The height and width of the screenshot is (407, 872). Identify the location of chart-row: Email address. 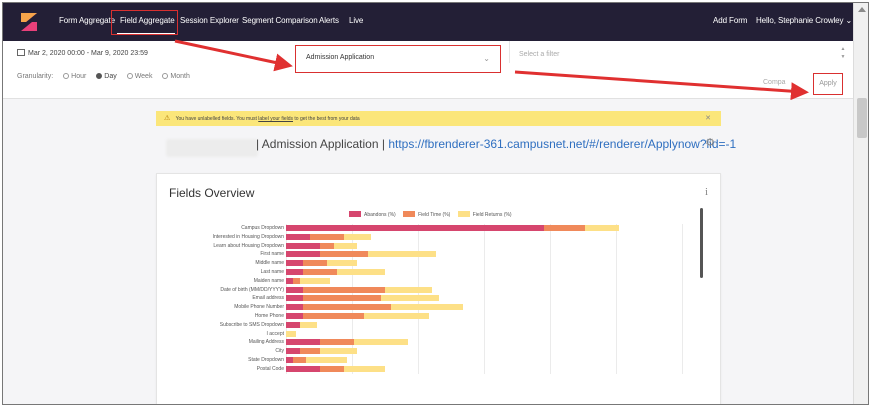
(439, 298).